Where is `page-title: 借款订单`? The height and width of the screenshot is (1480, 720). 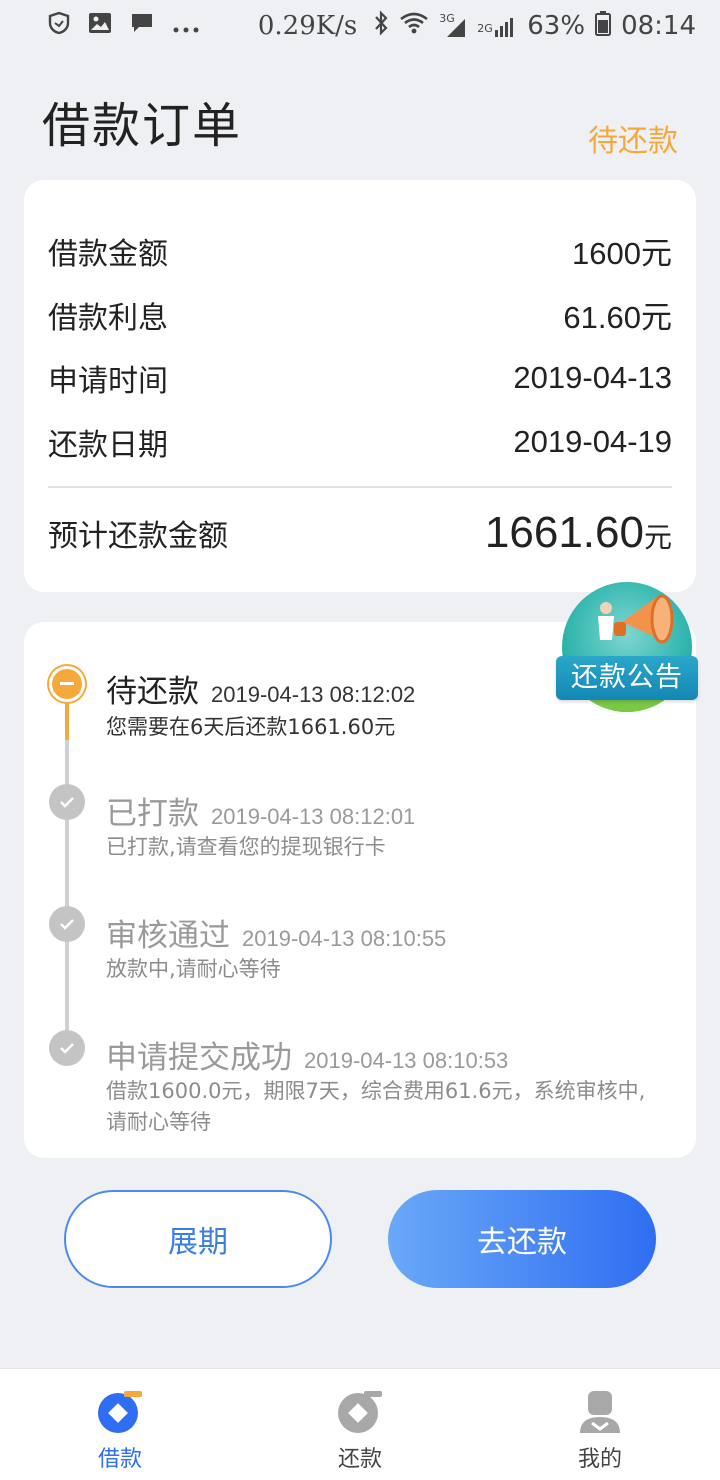
page-title: 借款订单 is located at coordinates (142, 126).